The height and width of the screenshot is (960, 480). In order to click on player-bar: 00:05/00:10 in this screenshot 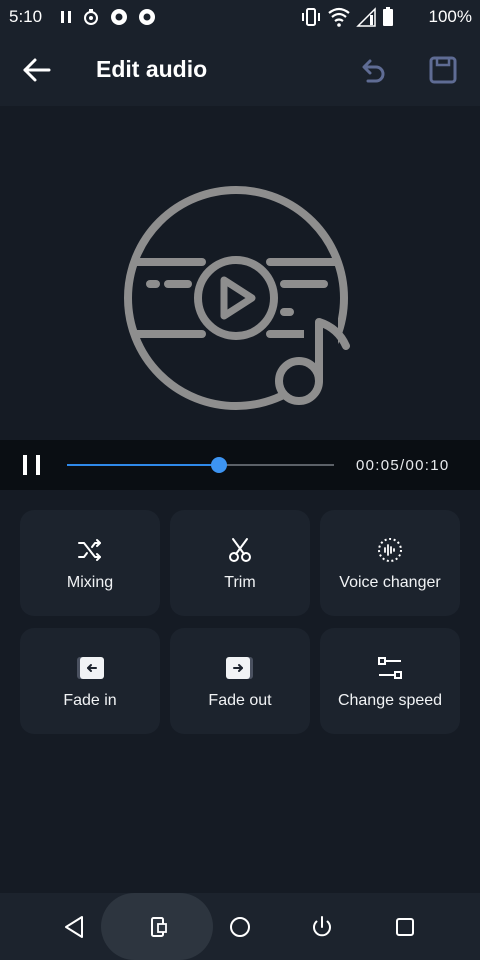, I will do `click(240, 465)`.